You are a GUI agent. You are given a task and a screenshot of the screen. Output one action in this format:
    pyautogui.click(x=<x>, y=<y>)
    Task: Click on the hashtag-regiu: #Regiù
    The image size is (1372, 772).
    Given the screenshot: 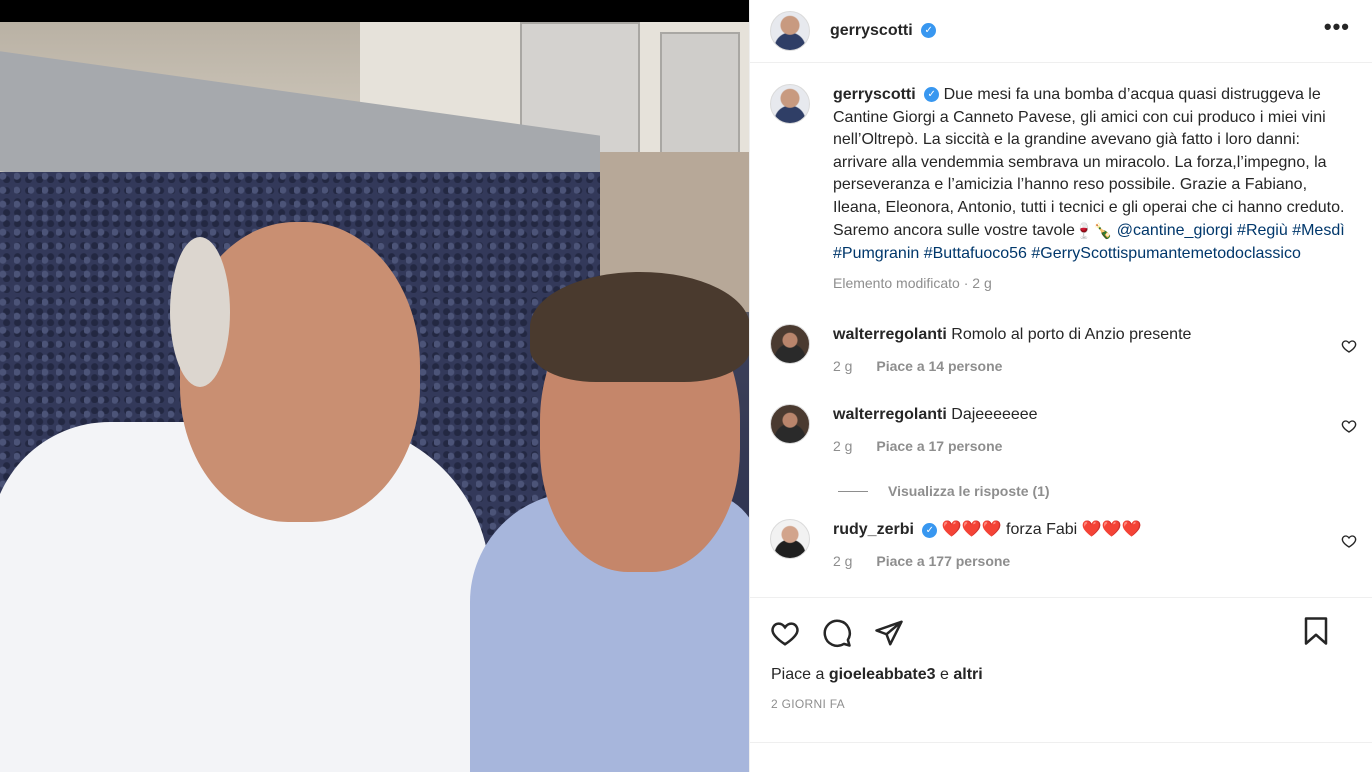 What is the action you would take?
    pyautogui.click(x=1262, y=230)
    